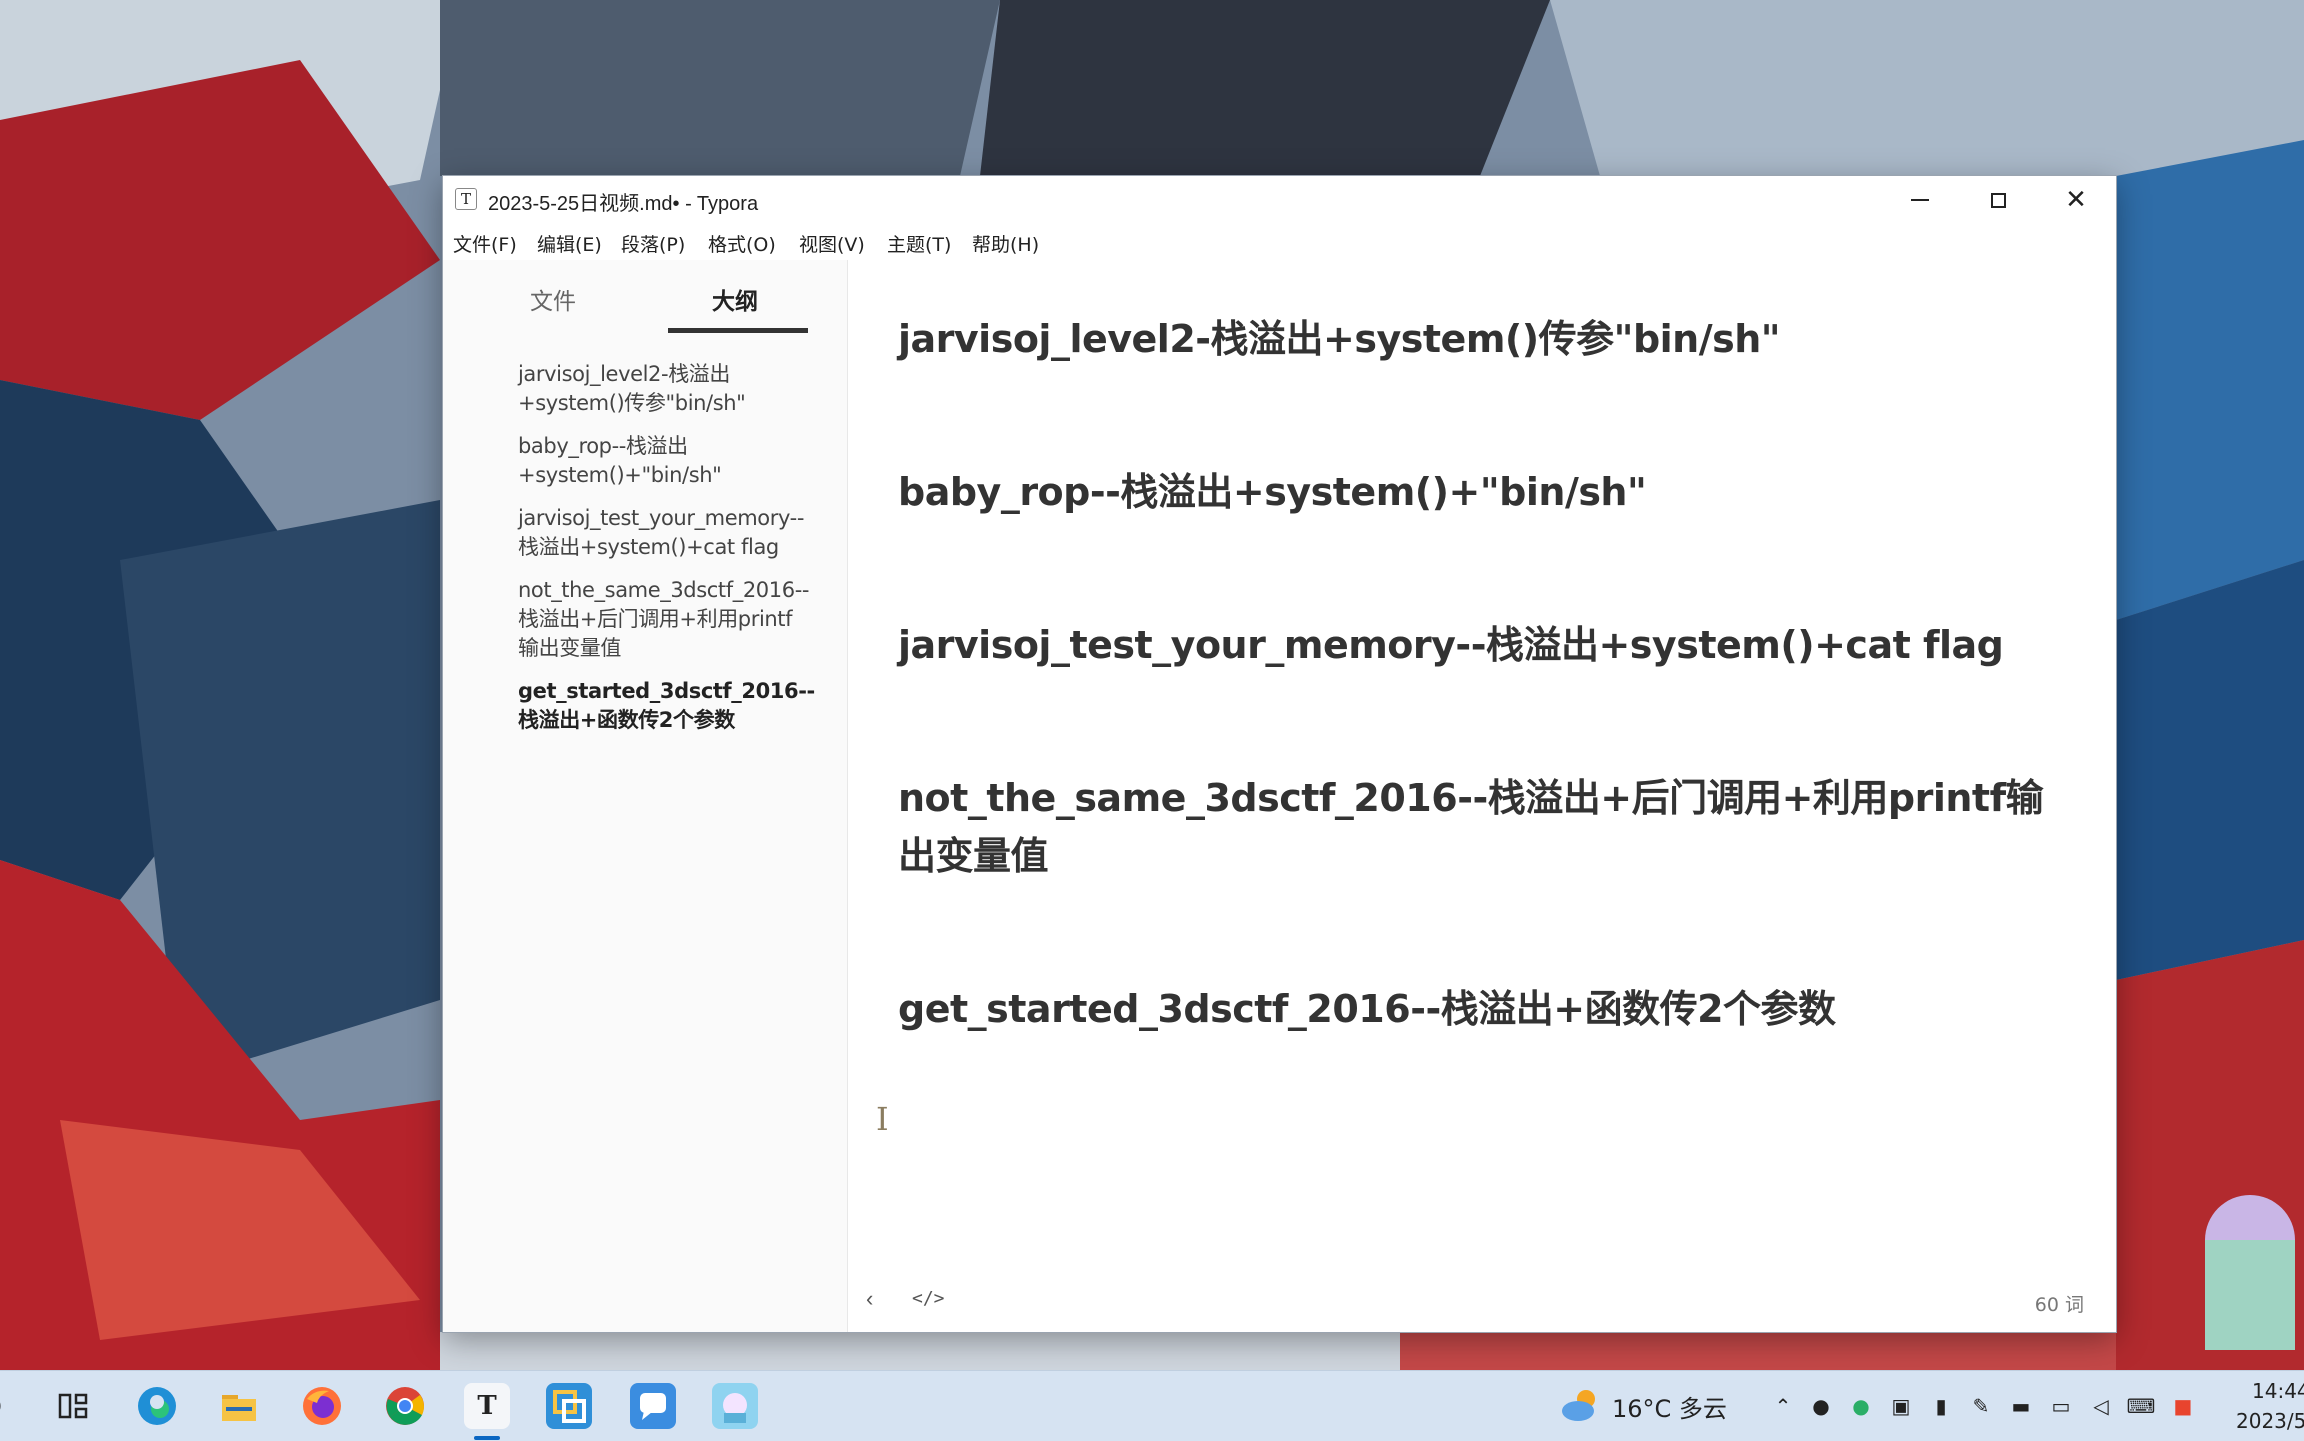  I want to click on task-view-button, so click(73, 1406).